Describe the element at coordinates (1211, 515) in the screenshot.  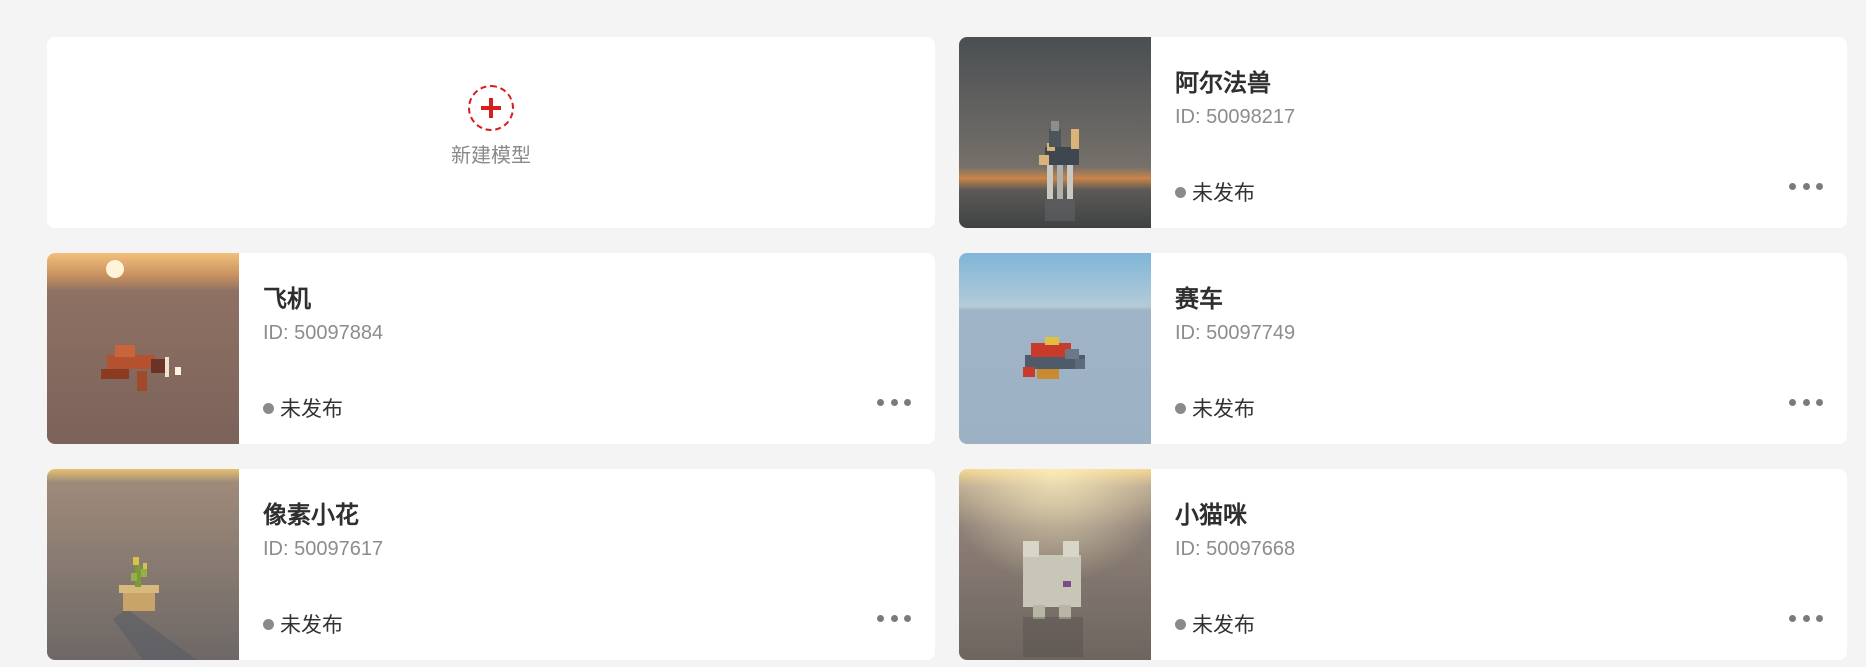
I see `model-title: 小猫咪` at that location.